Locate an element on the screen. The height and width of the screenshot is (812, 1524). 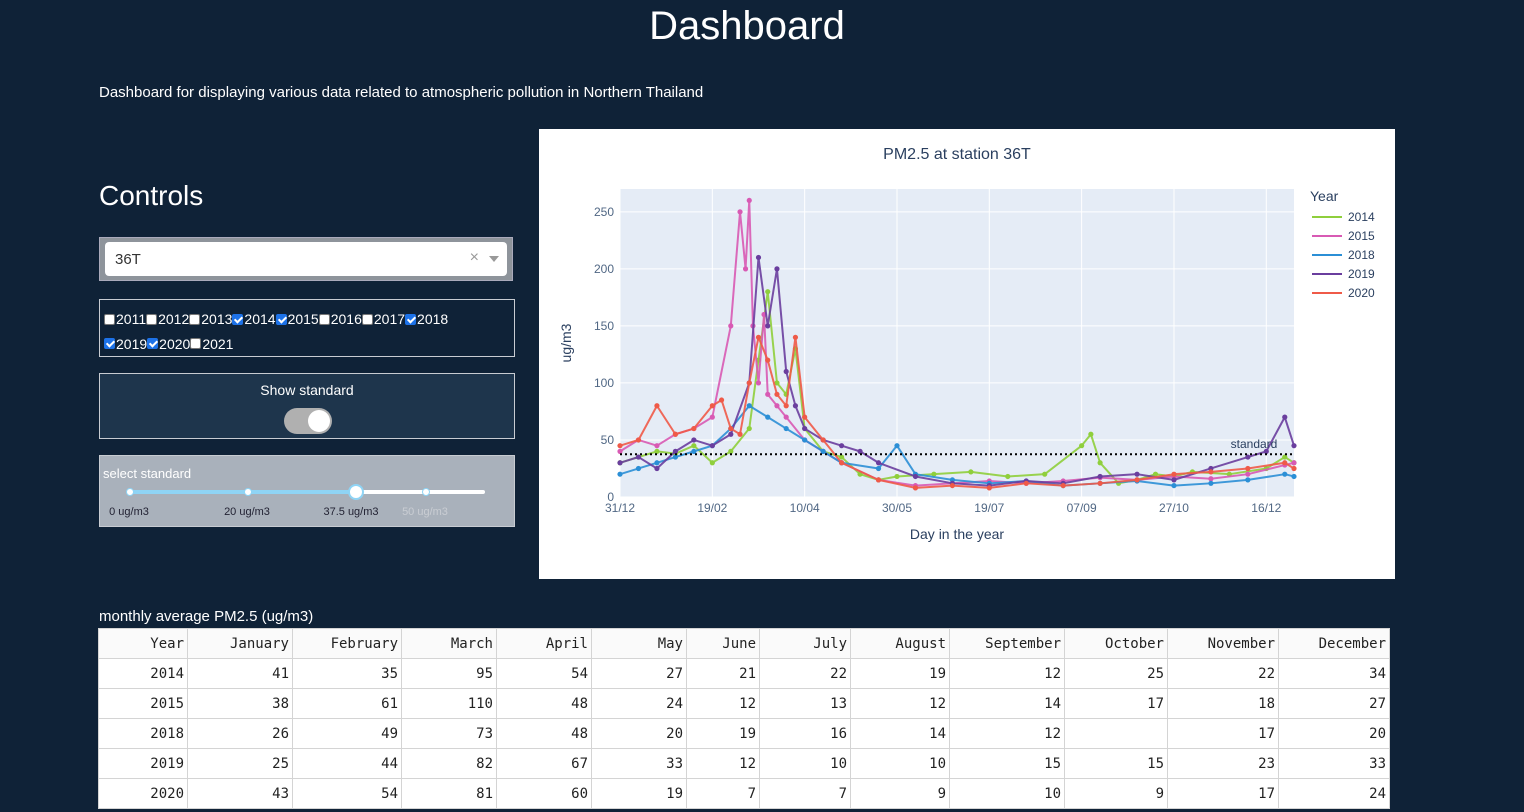
table-header-cell: June is located at coordinates (723, 643).